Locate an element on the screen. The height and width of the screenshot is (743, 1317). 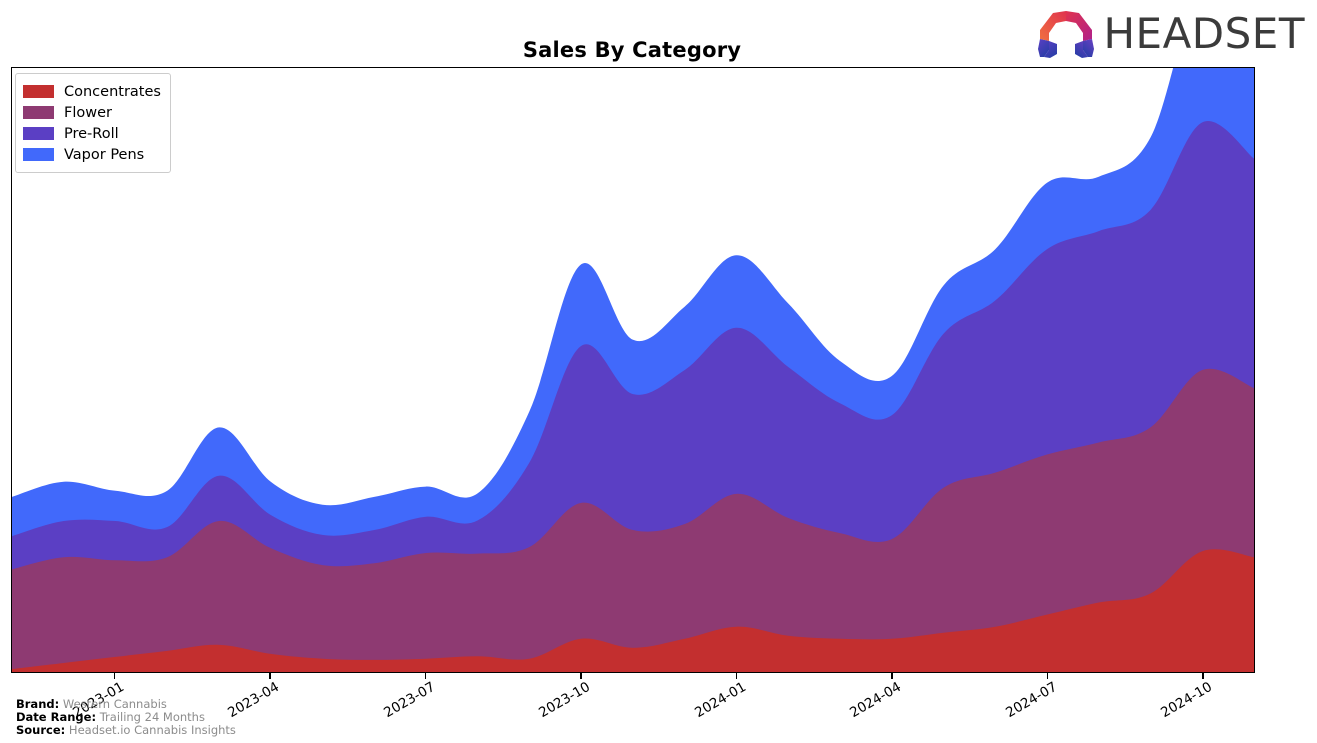
legend-swatch-concentrates is located at coordinates (38, 91).